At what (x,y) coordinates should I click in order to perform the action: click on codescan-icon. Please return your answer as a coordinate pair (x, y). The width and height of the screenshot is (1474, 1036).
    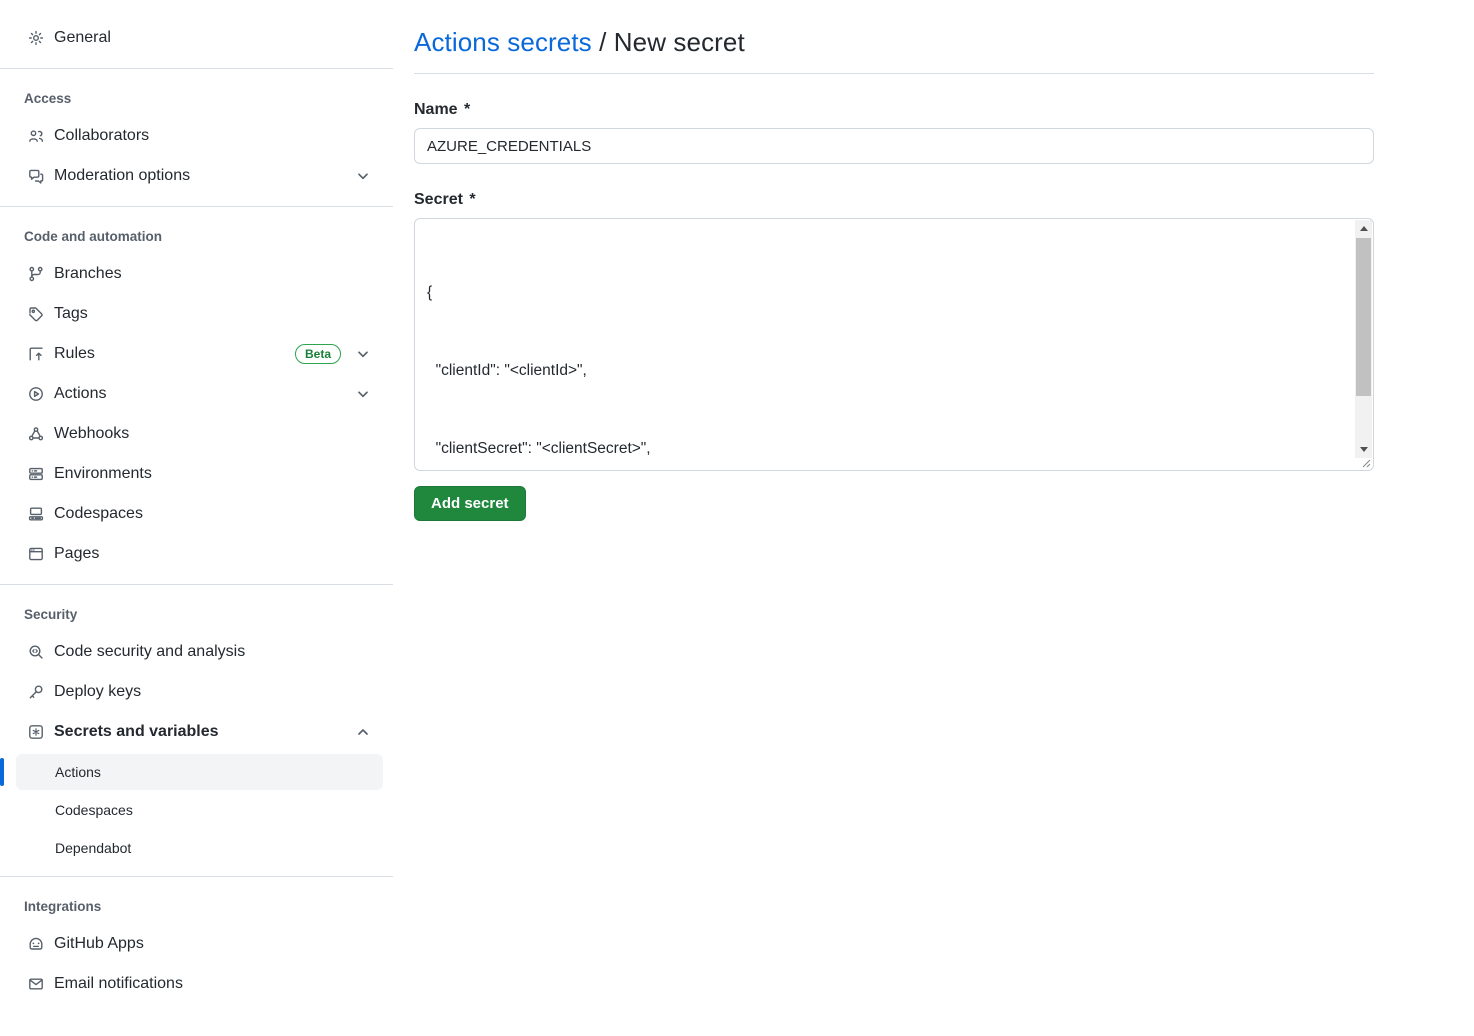
    Looking at the image, I should click on (36, 652).